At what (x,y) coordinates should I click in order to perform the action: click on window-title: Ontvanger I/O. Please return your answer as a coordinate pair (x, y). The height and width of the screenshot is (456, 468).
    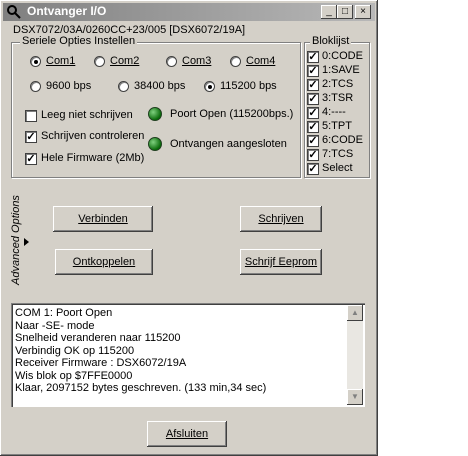
    Looking at the image, I should click on (67, 11).